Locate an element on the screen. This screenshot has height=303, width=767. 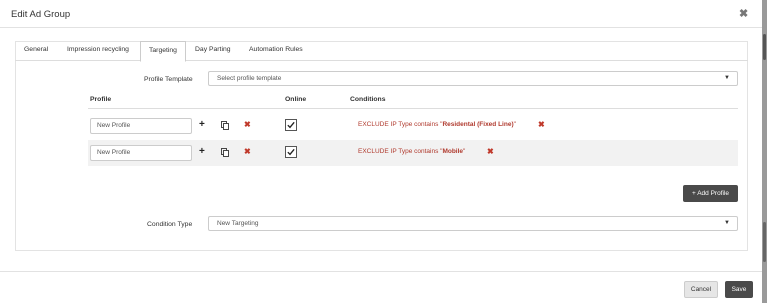
column-header-profile: Profile is located at coordinates (101, 99).